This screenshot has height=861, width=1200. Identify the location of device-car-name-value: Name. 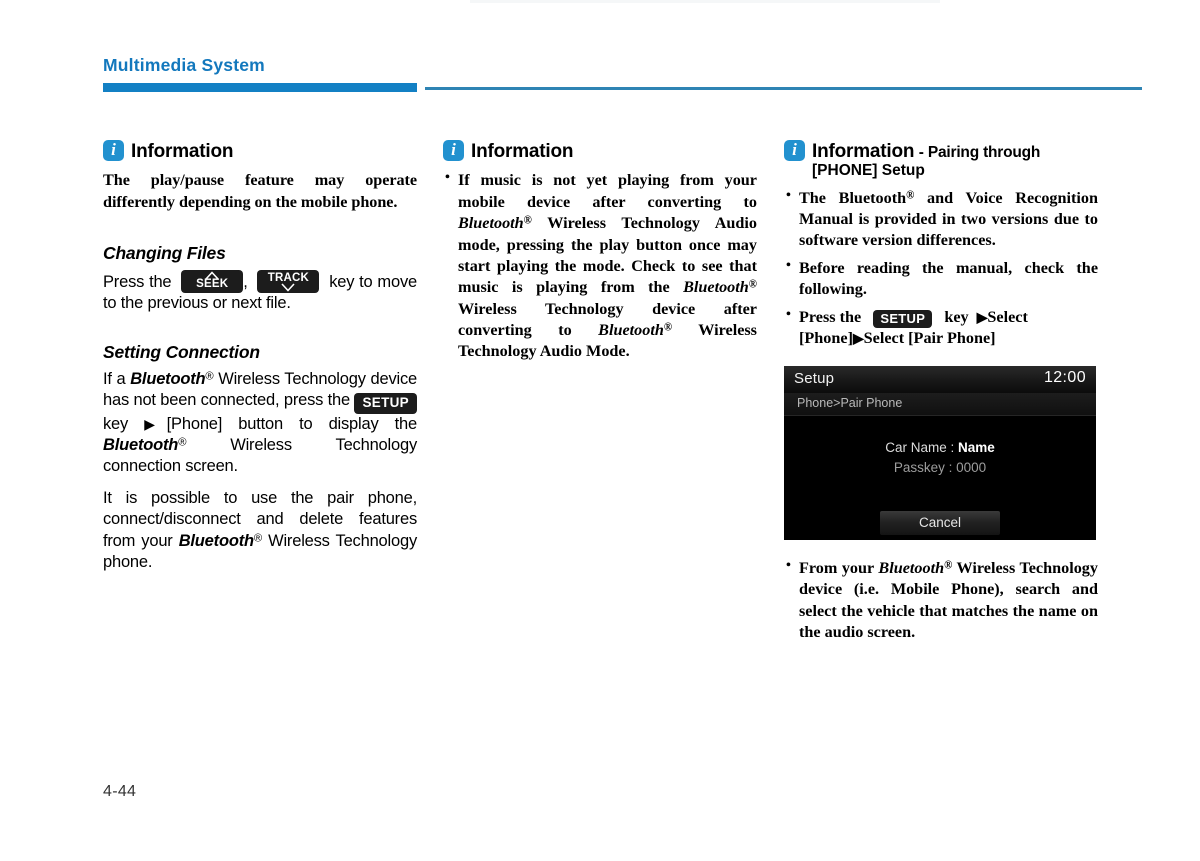
(976, 447).